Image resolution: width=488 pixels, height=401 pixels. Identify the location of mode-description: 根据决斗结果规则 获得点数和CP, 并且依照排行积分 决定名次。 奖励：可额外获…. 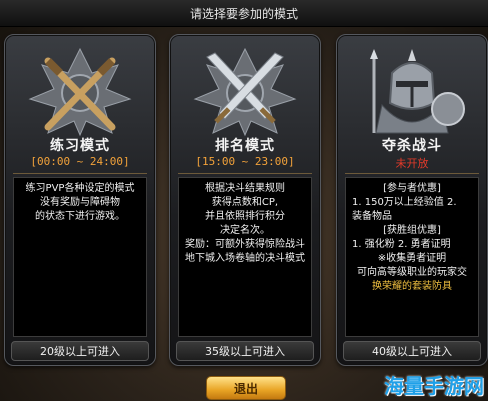
(245, 257).